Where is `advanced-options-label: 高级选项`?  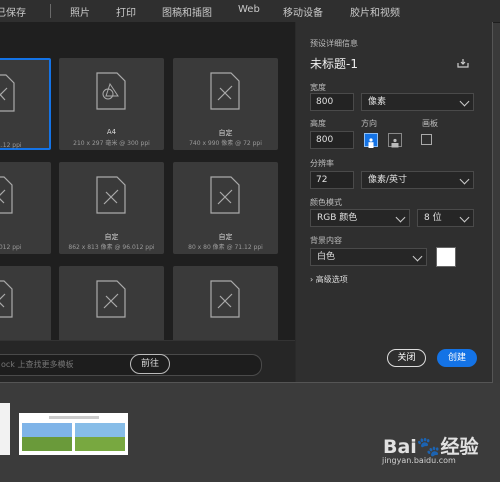 advanced-options-label: 高级选项 is located at coordinates (331, 279).